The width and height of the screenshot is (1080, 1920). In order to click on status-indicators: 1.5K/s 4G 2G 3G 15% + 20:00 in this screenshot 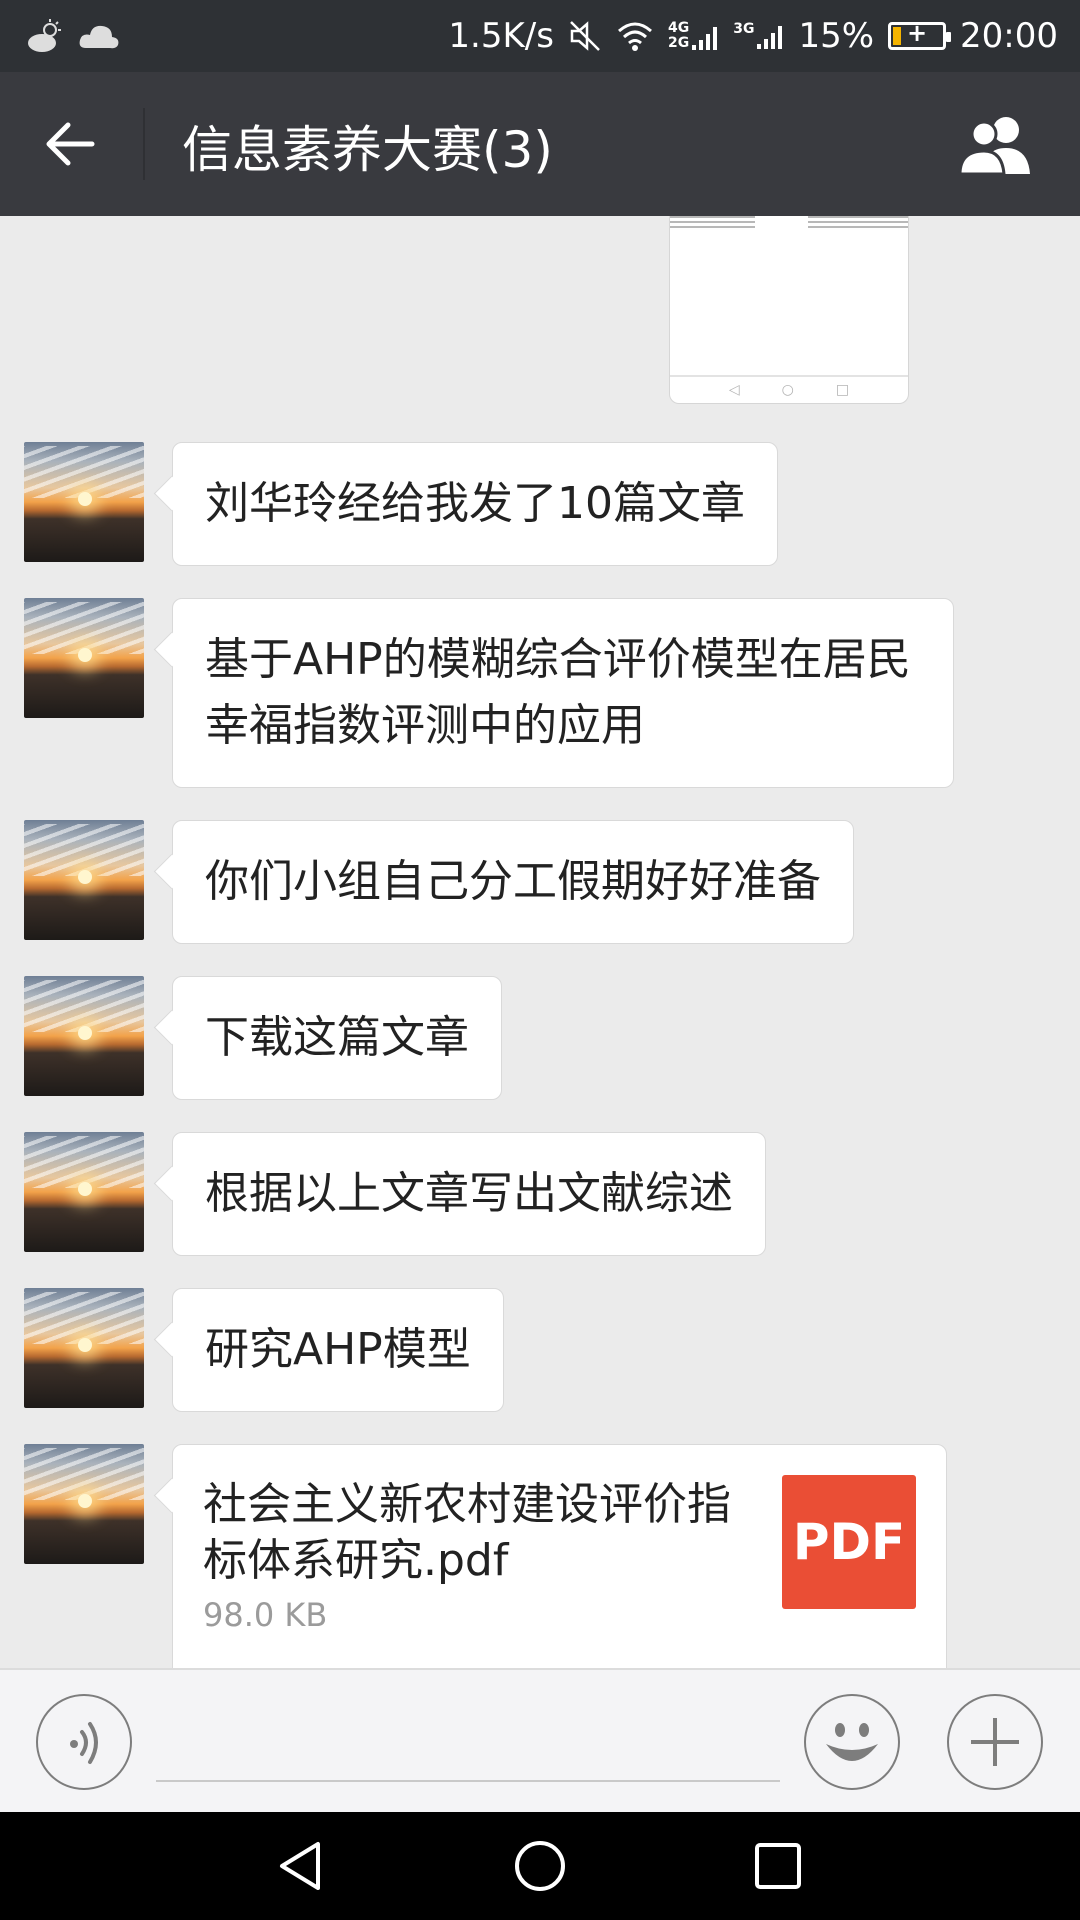, I will do `click(753, 36)`.